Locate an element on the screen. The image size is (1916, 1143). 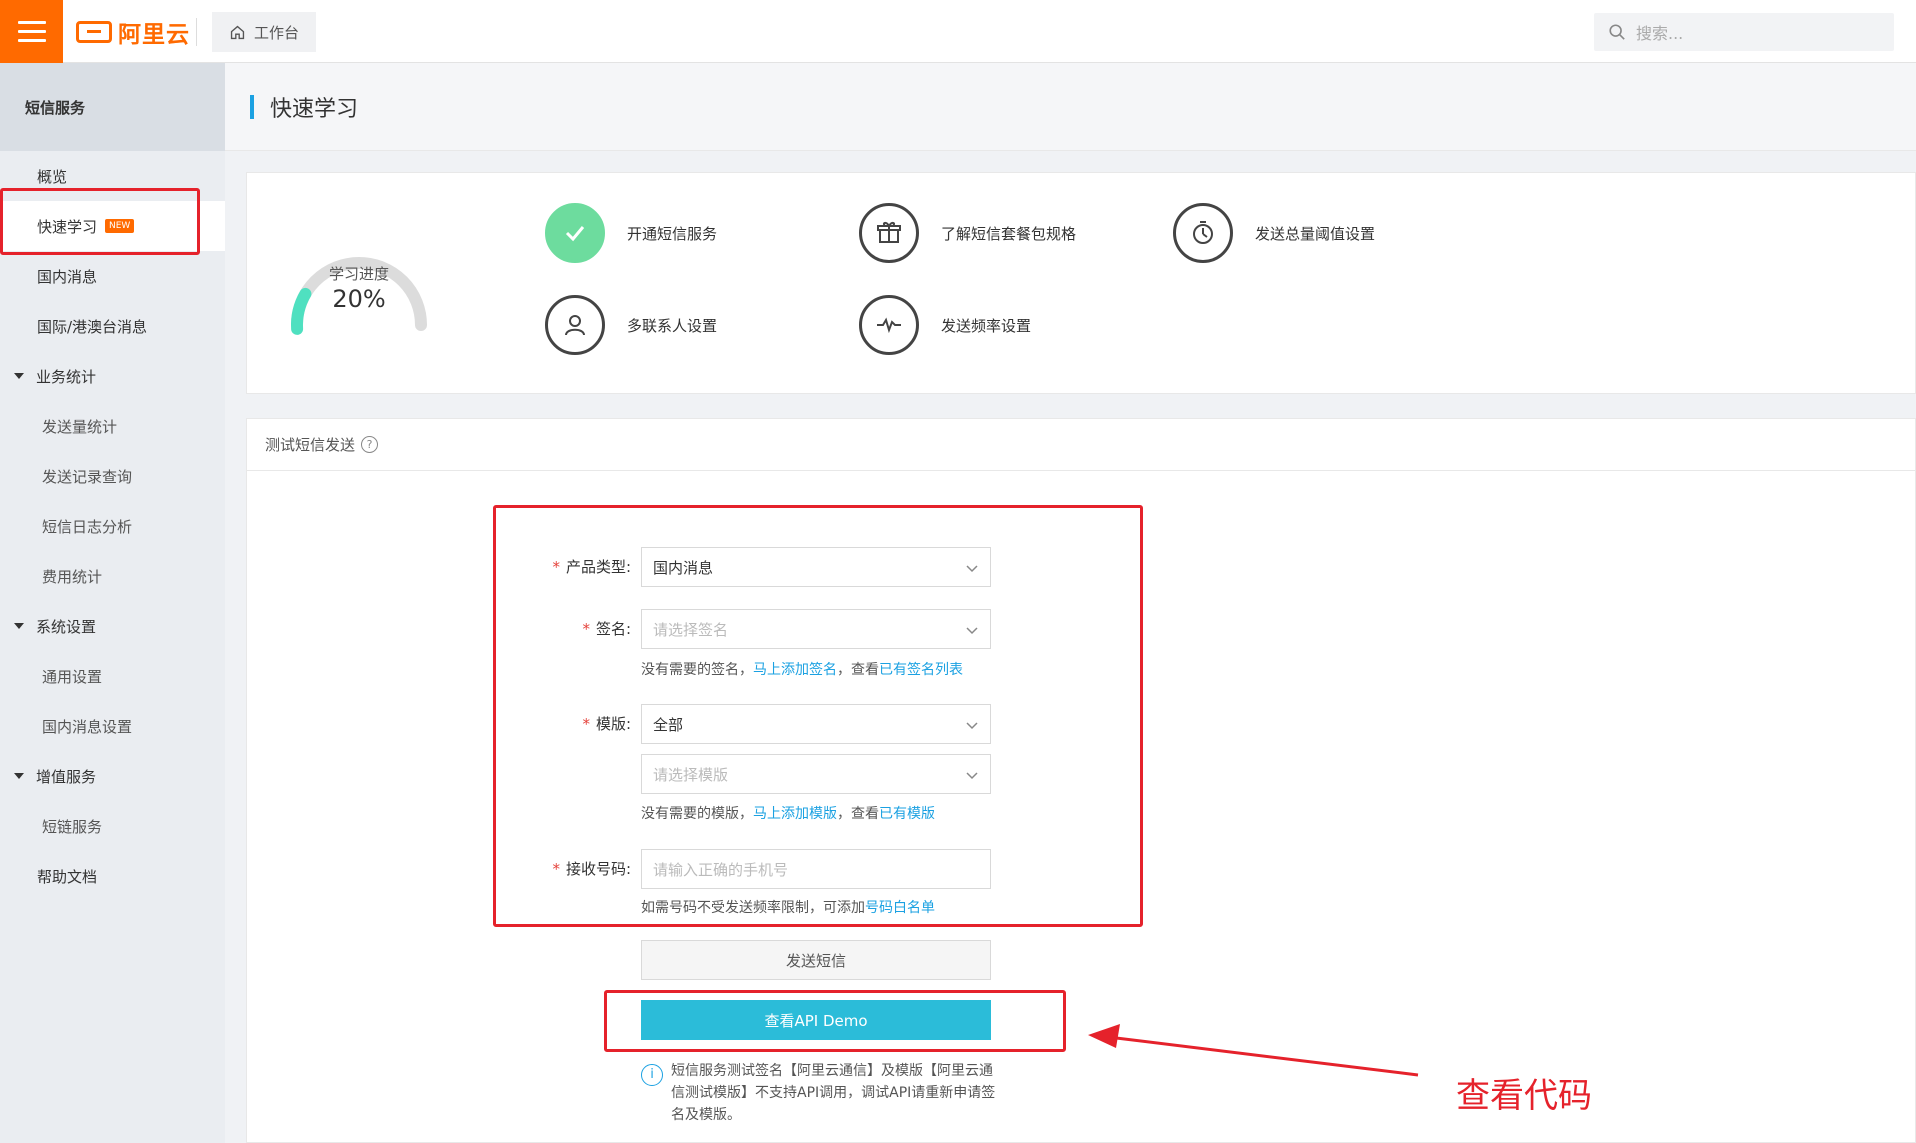
step-label: 多联系人设置 is located at coordinates (672, 325).